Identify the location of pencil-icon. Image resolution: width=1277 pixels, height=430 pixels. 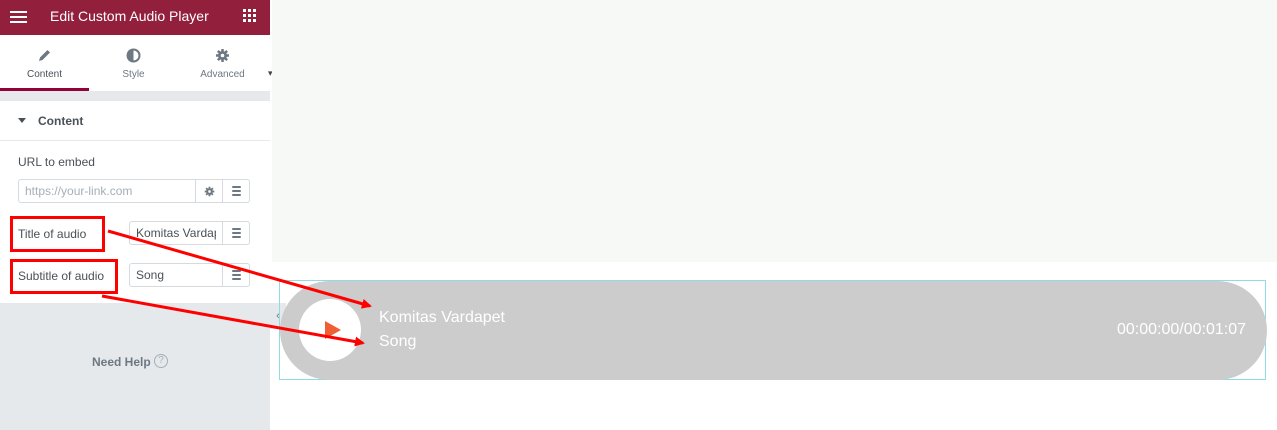
(44, 55).